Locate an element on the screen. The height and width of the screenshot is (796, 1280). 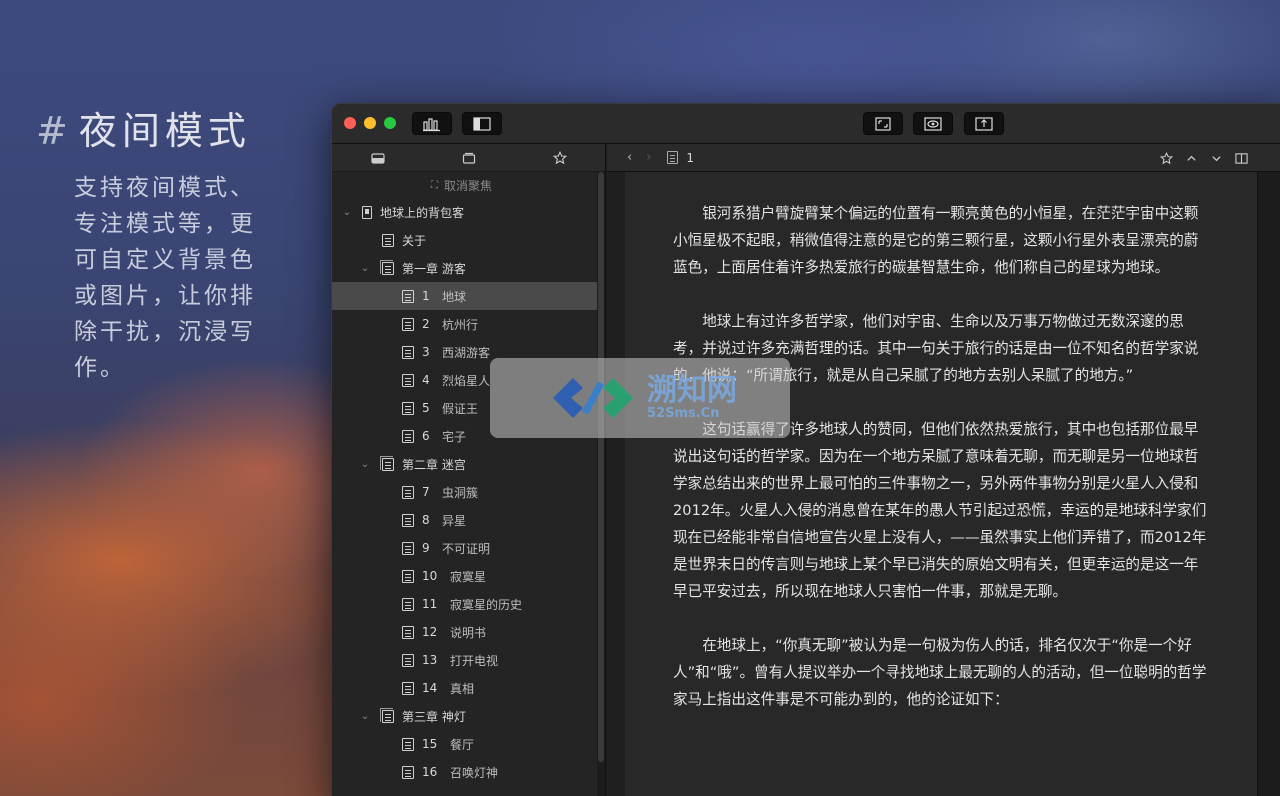
tab-stack is located at coordinates (468, 157).